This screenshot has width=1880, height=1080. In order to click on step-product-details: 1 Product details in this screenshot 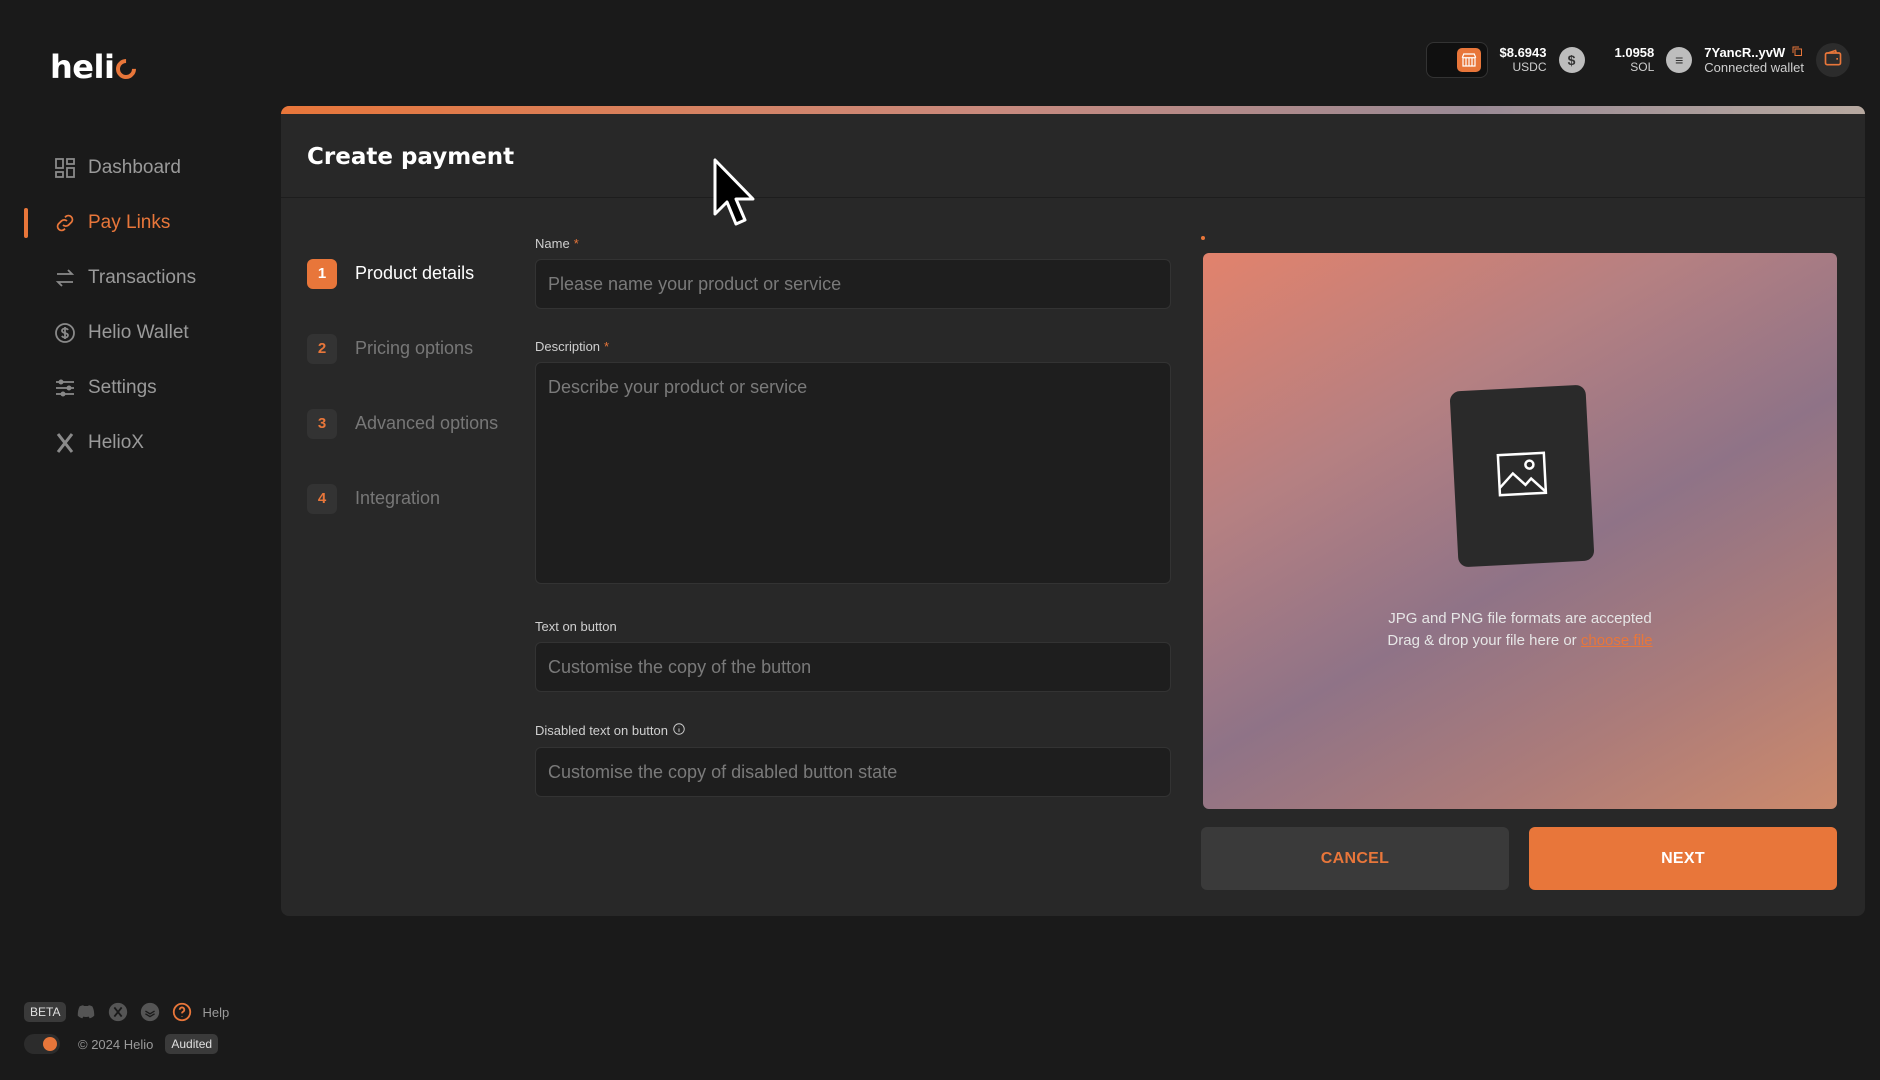, I will do `click(402, 273)`.